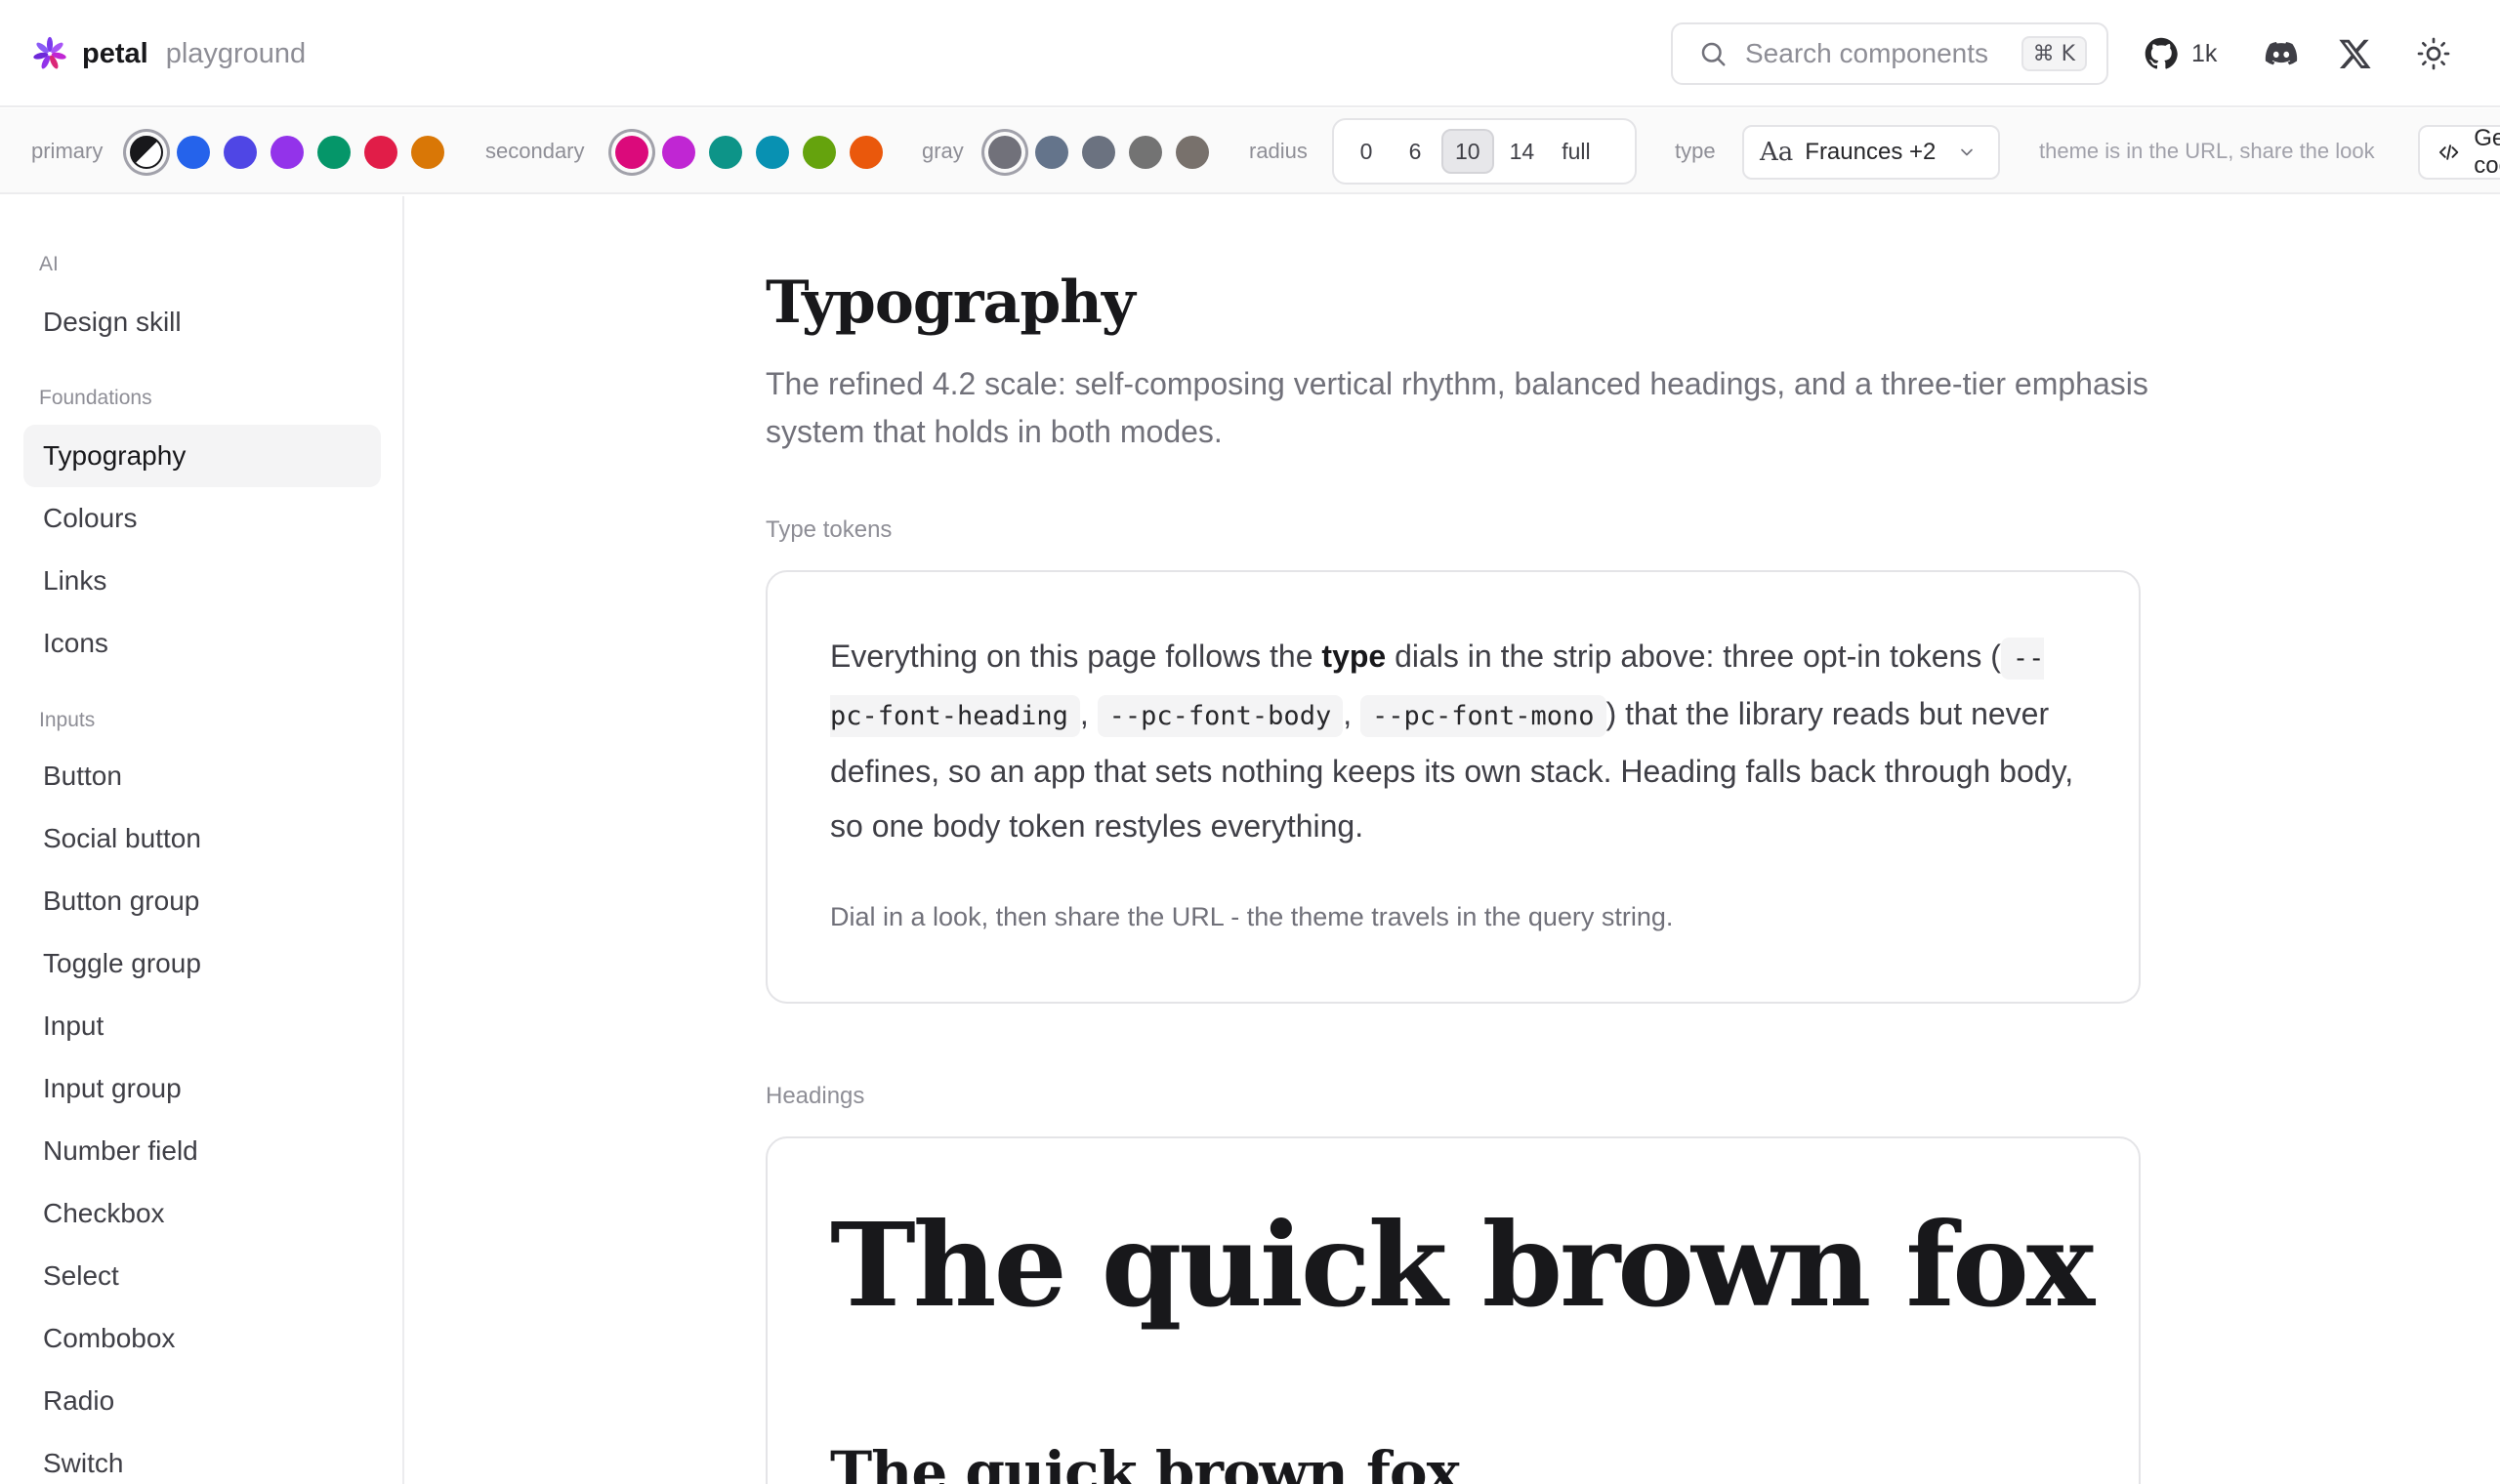 This screenshot has width=2500, height=1484. I want to click on primary-swatch-amber, so click(427, 153).